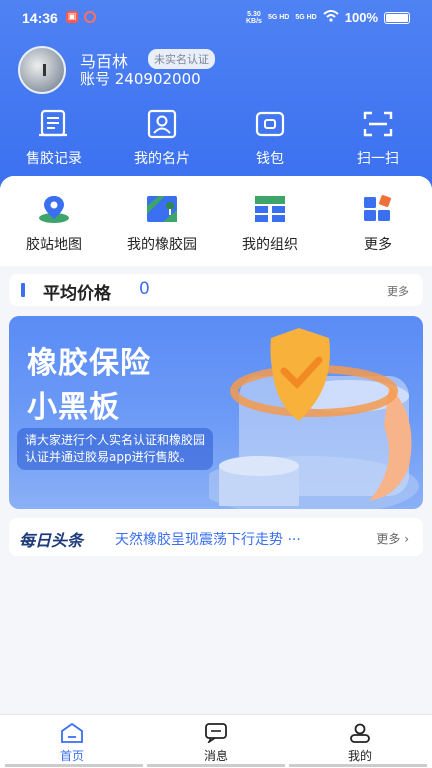 This screenshot has width=432, height=768. What do you see at coordinates (162, 245) in the screenshot?
I see `grid-my-plantation-label: 我的橡胶园` at bounding box center [162, 245].